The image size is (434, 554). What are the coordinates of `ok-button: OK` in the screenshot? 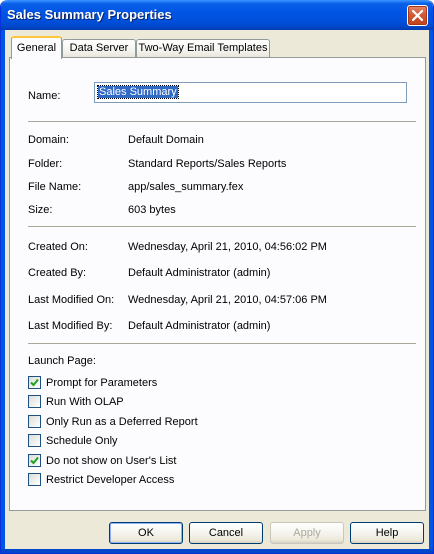 It's located at (146, 533).